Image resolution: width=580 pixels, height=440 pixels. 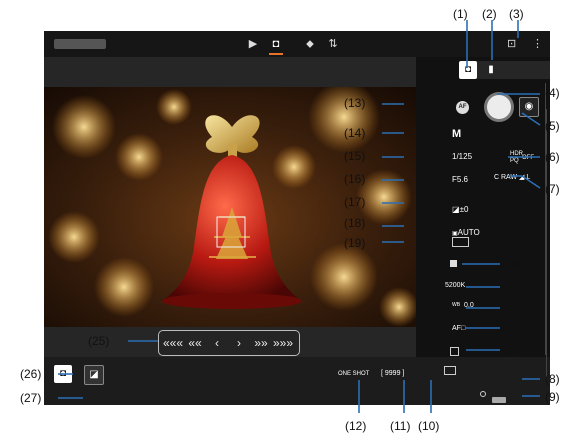 I want to click on callout-27: (27), so click(x=31, y=398).